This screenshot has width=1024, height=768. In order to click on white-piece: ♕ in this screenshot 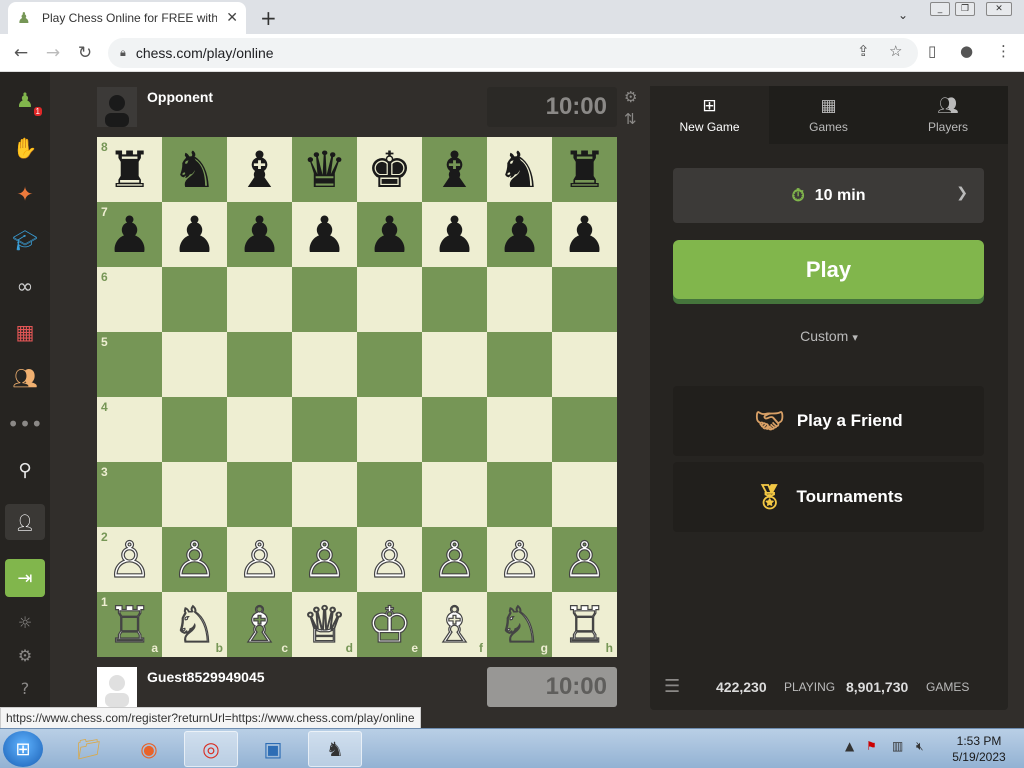, I will do `click(324, 624)`.